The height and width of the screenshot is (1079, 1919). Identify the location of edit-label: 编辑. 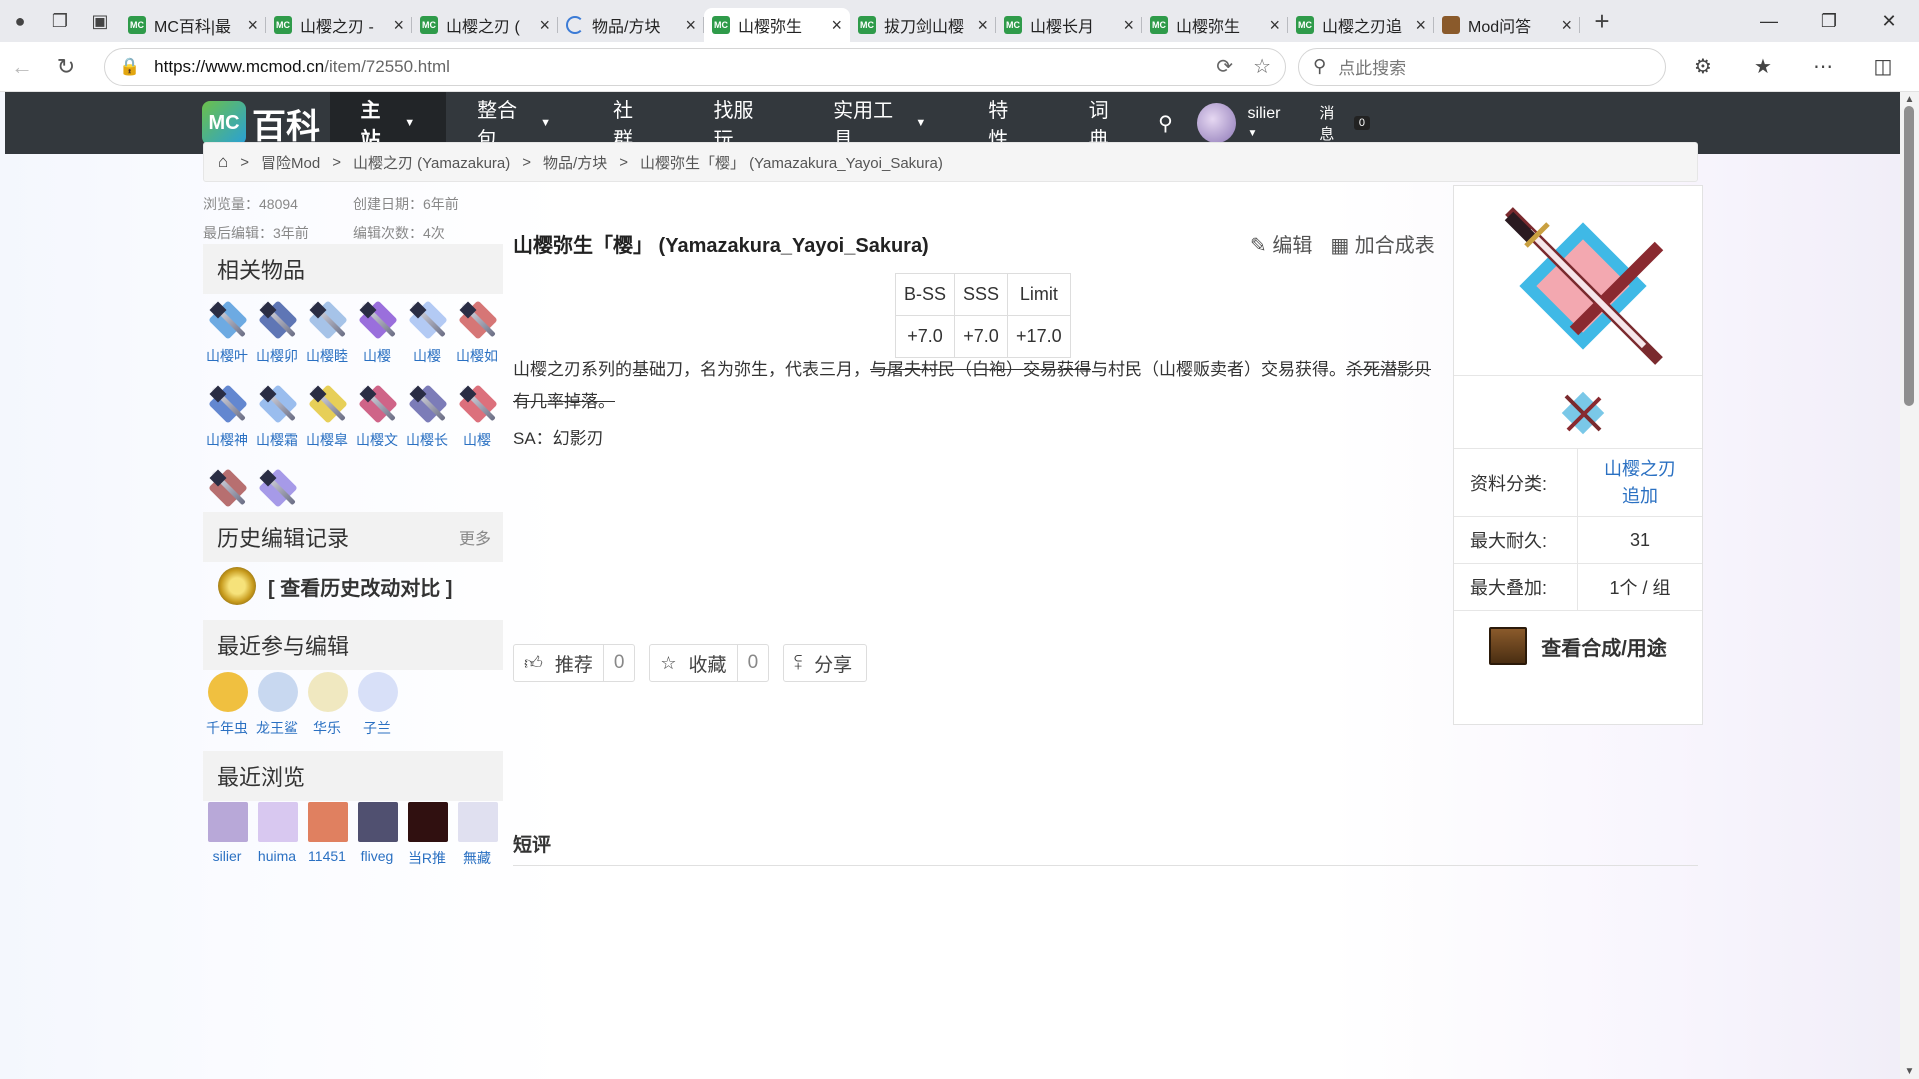
(1292, 246).